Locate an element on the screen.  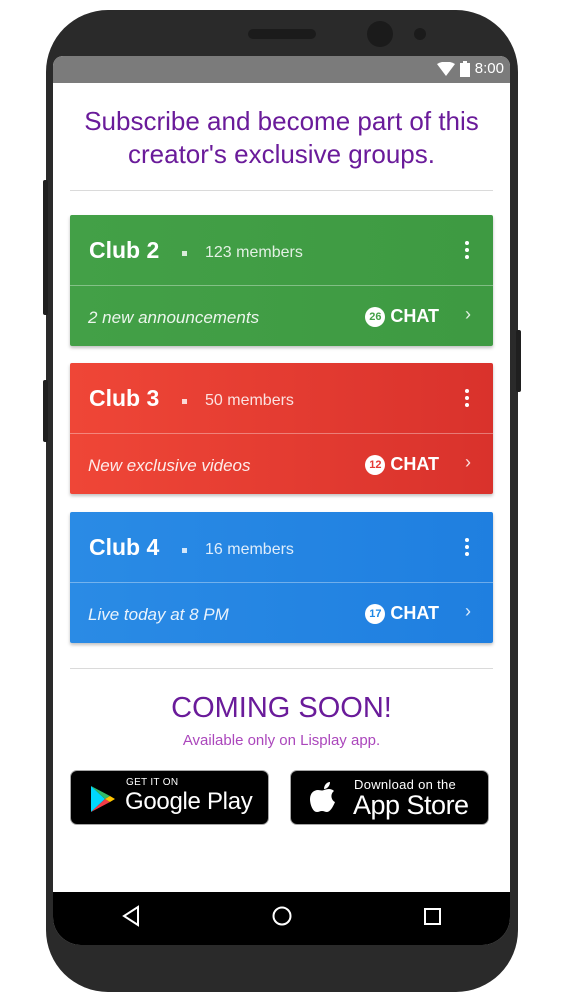
status-time: 8:00 is located at coordinates (489, 68).